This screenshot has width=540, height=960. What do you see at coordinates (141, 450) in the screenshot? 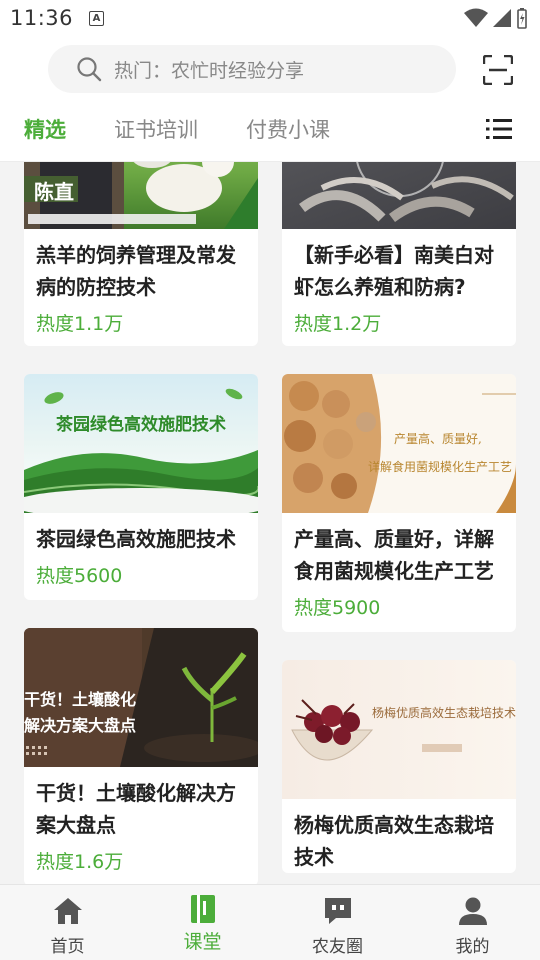
I see `tea-garden-illustration` at bounding box center [141, 450].